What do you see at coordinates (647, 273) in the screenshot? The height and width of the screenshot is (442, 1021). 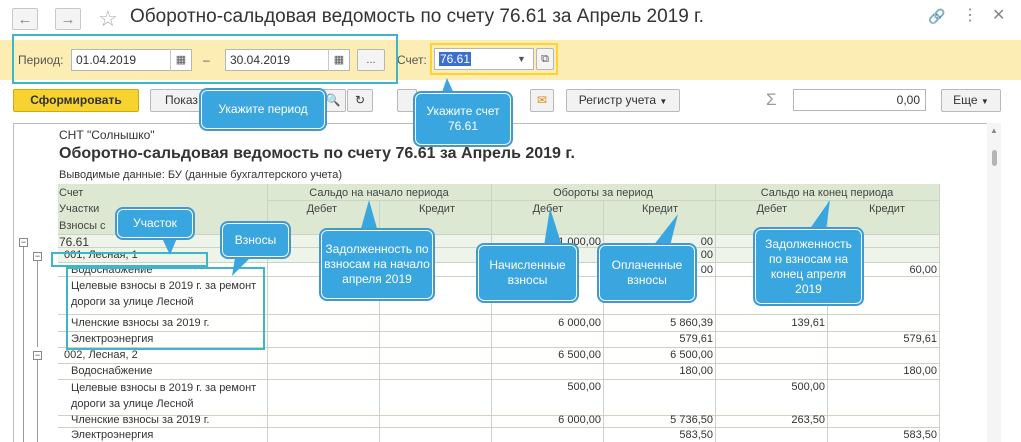 I see `callout-paid: Оплаченные взносы` at bounding box center [647, 273].